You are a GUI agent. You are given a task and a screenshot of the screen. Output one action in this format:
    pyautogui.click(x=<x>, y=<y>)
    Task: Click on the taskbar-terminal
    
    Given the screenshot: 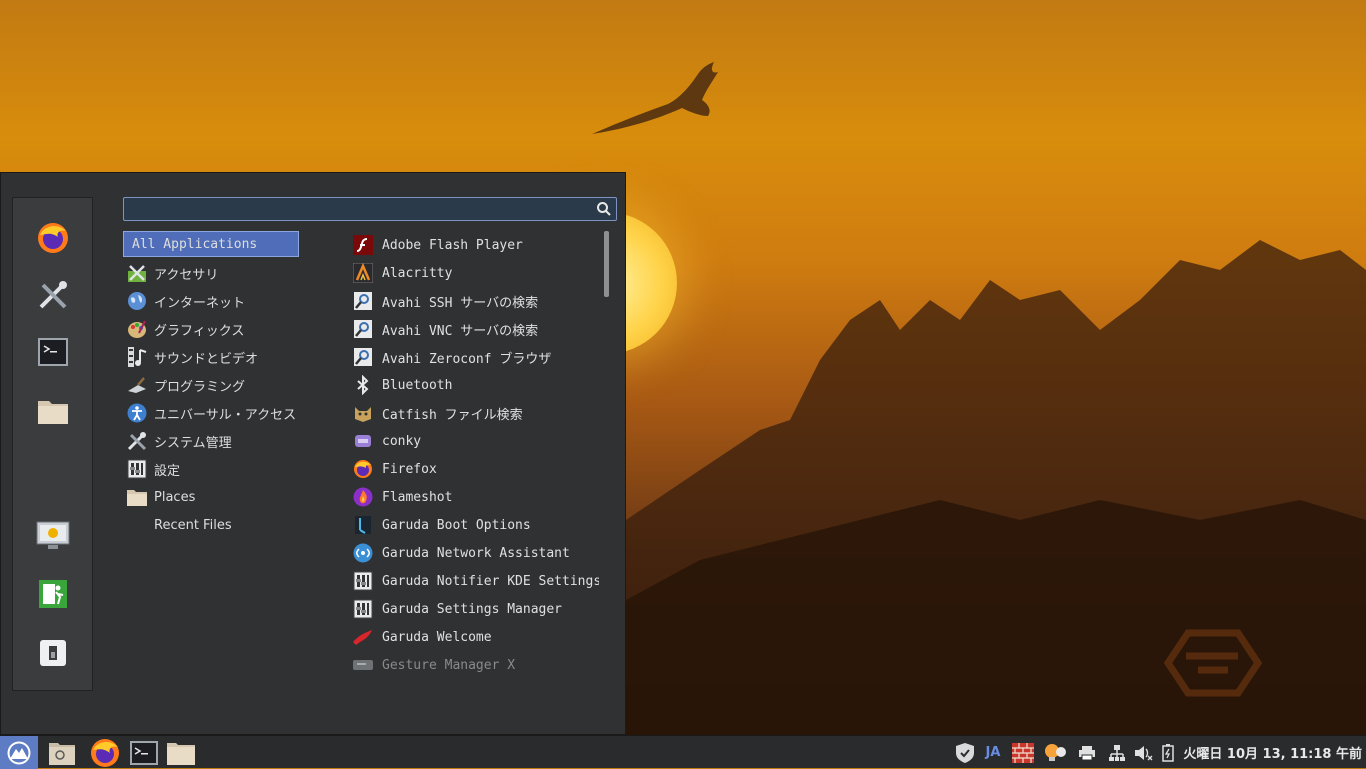 What is the action you would take?
    pyautogui.click(x=144, y=753)
    